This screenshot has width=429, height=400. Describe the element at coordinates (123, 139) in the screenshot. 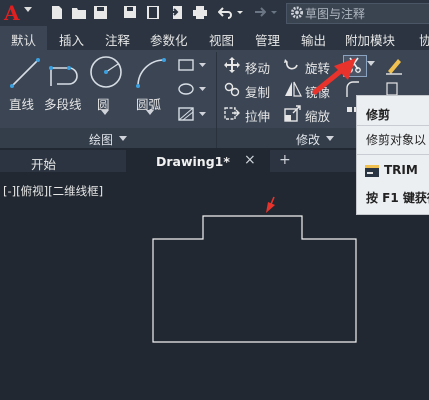

I see `draw-panel-expand-icon` at that location.